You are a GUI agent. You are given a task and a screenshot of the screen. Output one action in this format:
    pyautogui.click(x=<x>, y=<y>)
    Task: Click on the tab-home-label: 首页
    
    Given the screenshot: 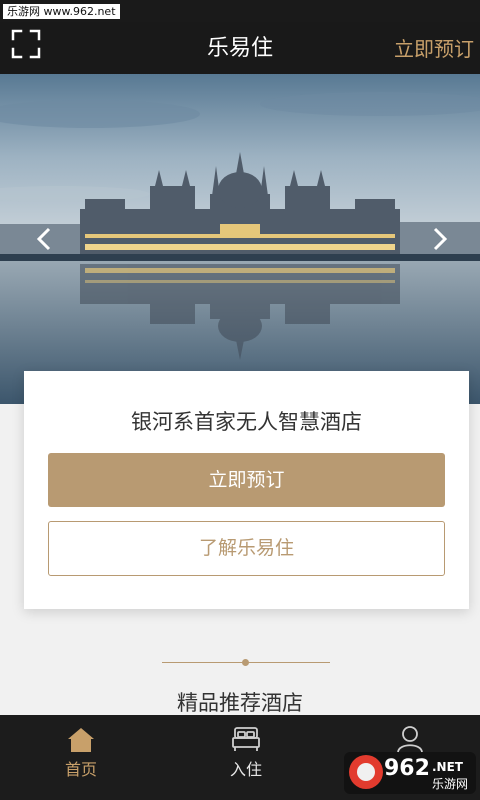 What is the action you would take?
    pyautogui.click(x=80, y=769)
    